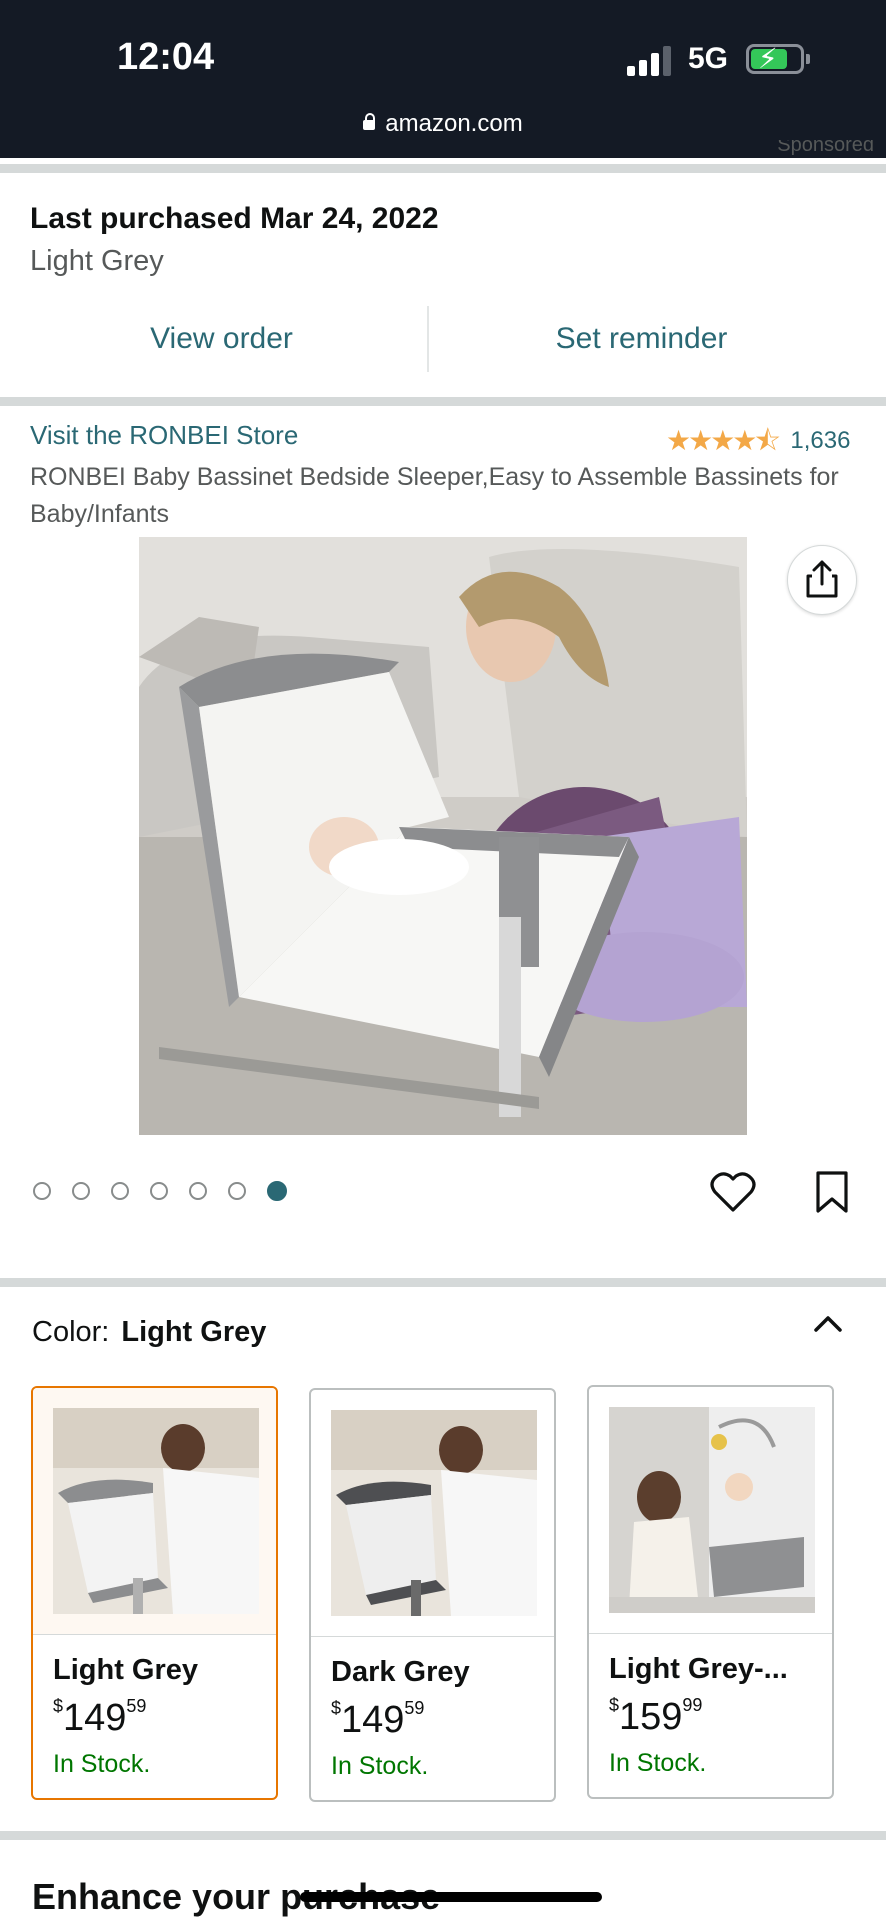 The height and width of the screenshot is (1920, 886). I want to click on rating-stars: ★★★★⯪, so click(723, 440).